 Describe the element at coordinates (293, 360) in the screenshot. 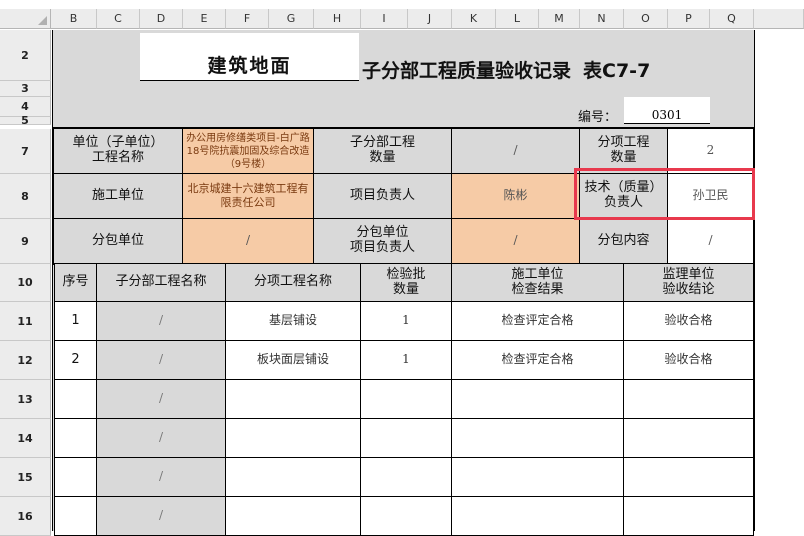

I see `table-cell-item: 板块面层铺设` at that location.